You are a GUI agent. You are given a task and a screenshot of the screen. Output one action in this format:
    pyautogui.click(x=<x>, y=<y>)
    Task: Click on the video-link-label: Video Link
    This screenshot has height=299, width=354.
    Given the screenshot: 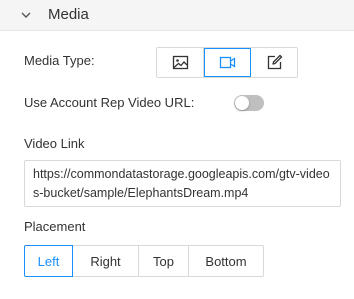 What is the action you would take?
    pyautogui.click(x=54, y=143)
    